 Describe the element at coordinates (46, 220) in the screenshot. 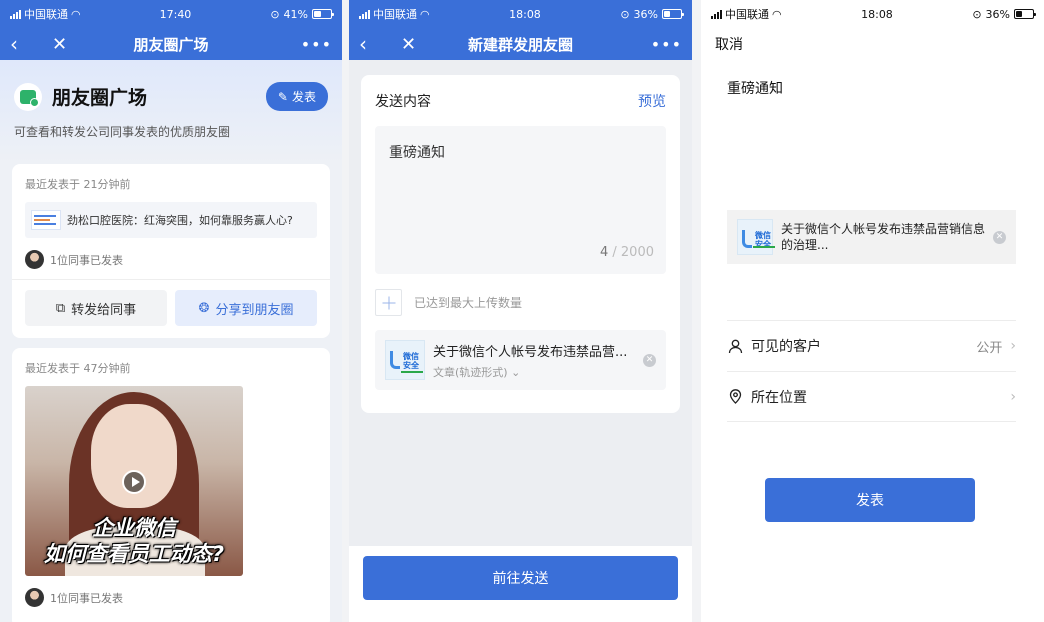

I see `article-thumbnail` at that location.